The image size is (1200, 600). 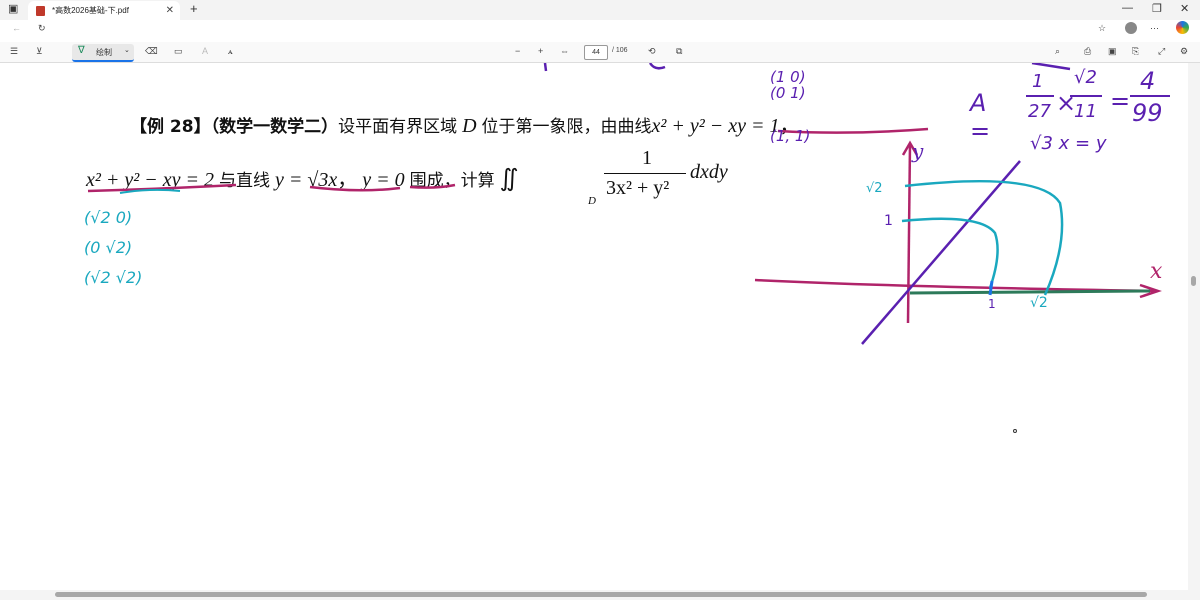 I want to click on new-tab-button: +, so click(x=194, y=8).